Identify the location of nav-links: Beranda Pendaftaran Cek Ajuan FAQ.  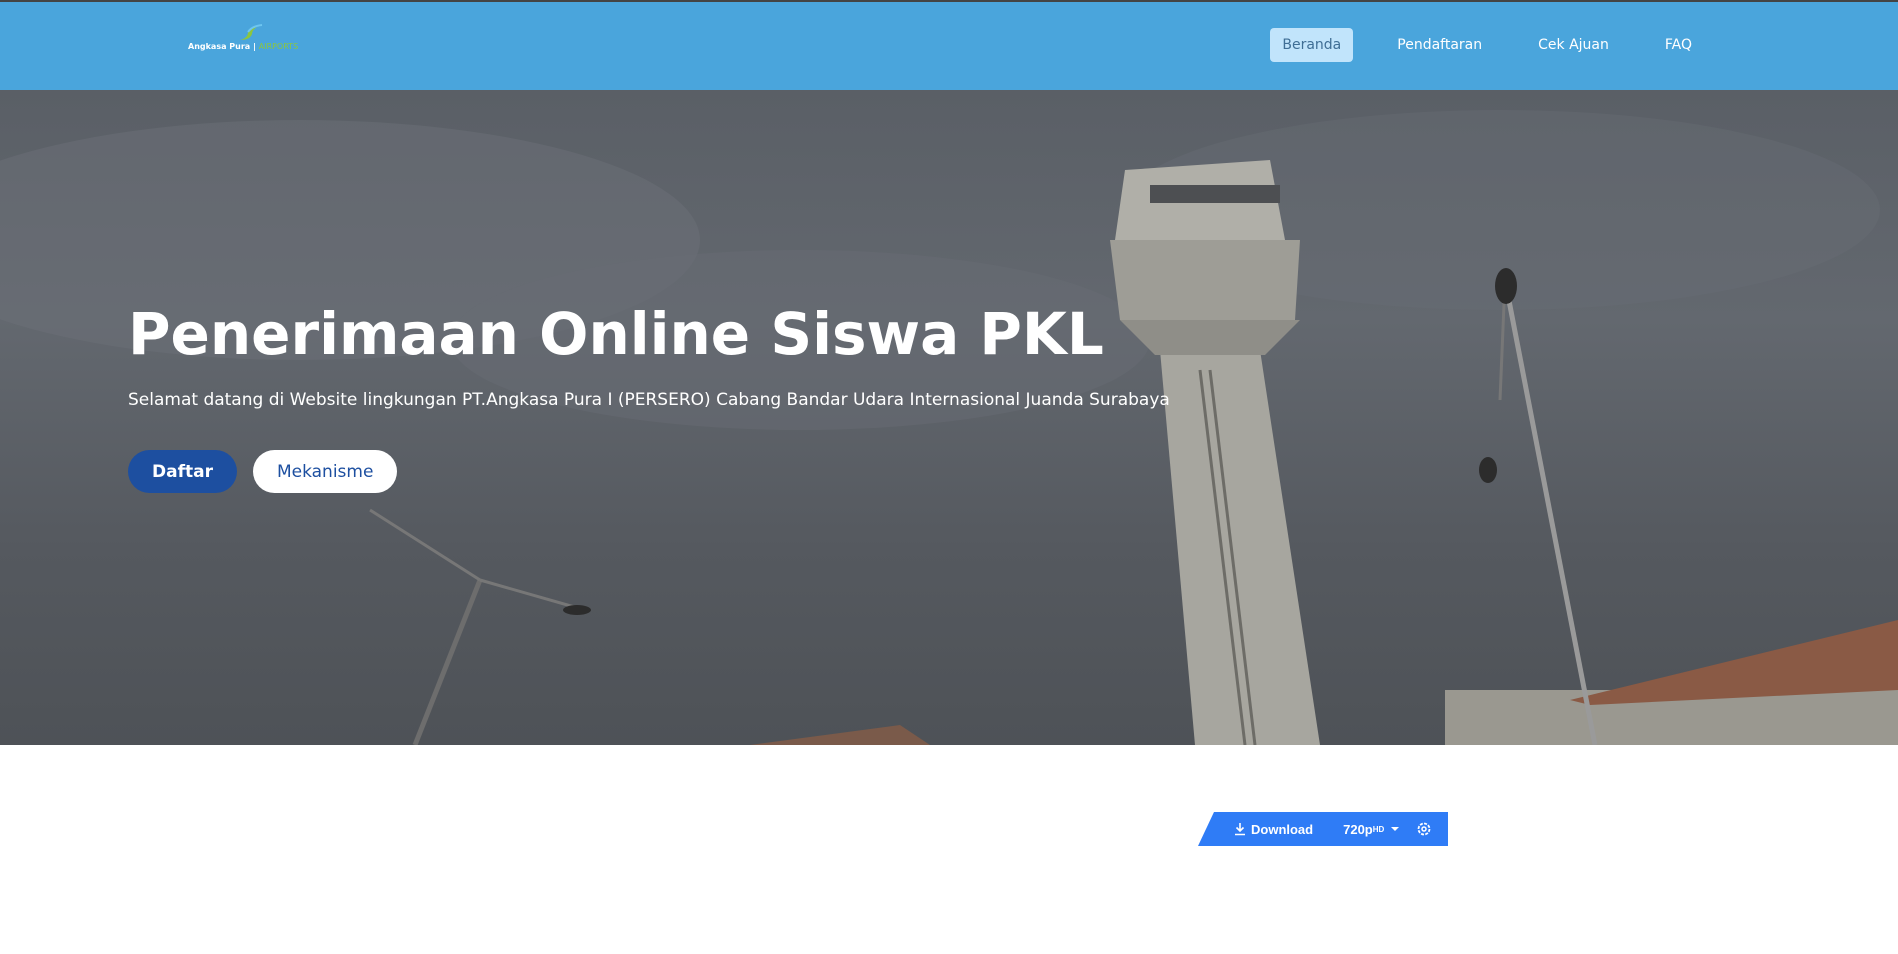
(1584, 45).